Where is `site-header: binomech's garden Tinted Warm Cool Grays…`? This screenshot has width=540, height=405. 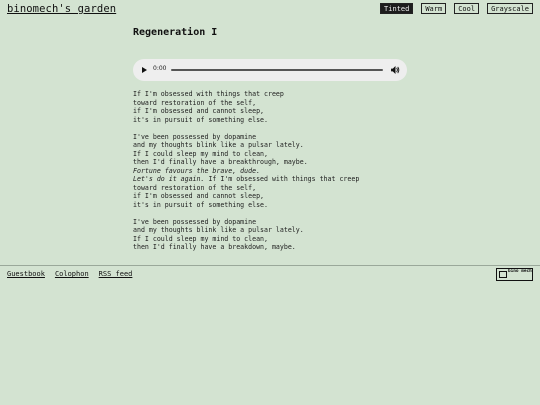 site-header: binomech's garden Tinted Warm Cool Grays… is located at coordinates (270, 10).